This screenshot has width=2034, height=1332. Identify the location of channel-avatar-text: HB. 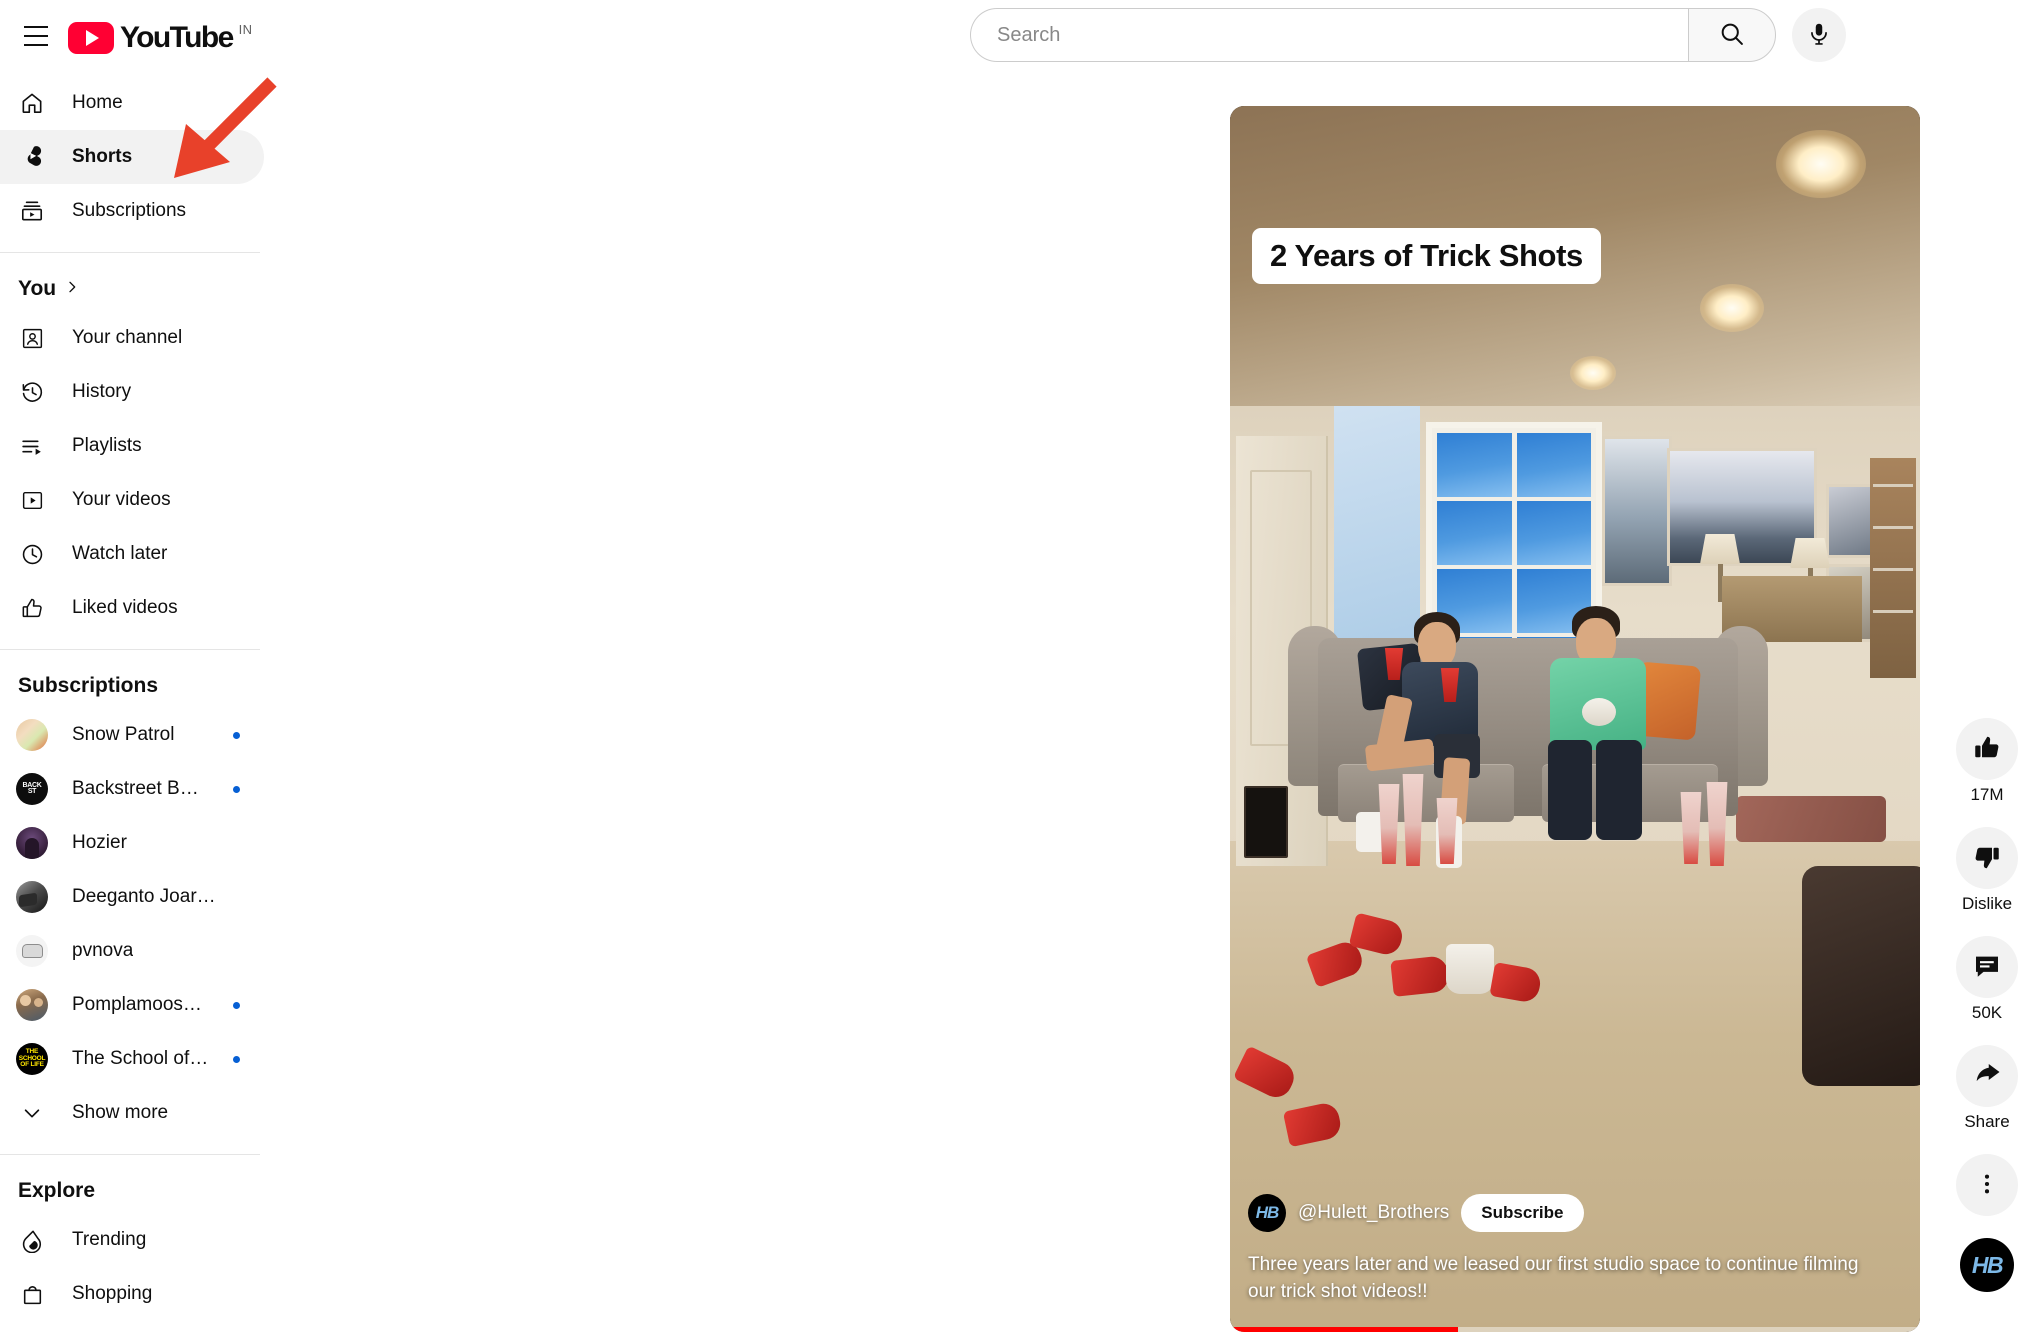
(1267, 1212).